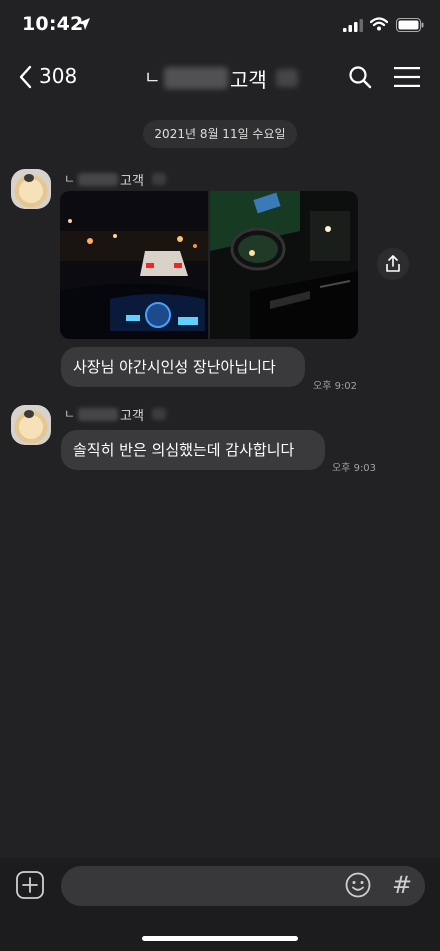 Image resolution: width=440 pixels, height=951 pixels. I want to click on night-side-mirror-photo, so click(284, 265).